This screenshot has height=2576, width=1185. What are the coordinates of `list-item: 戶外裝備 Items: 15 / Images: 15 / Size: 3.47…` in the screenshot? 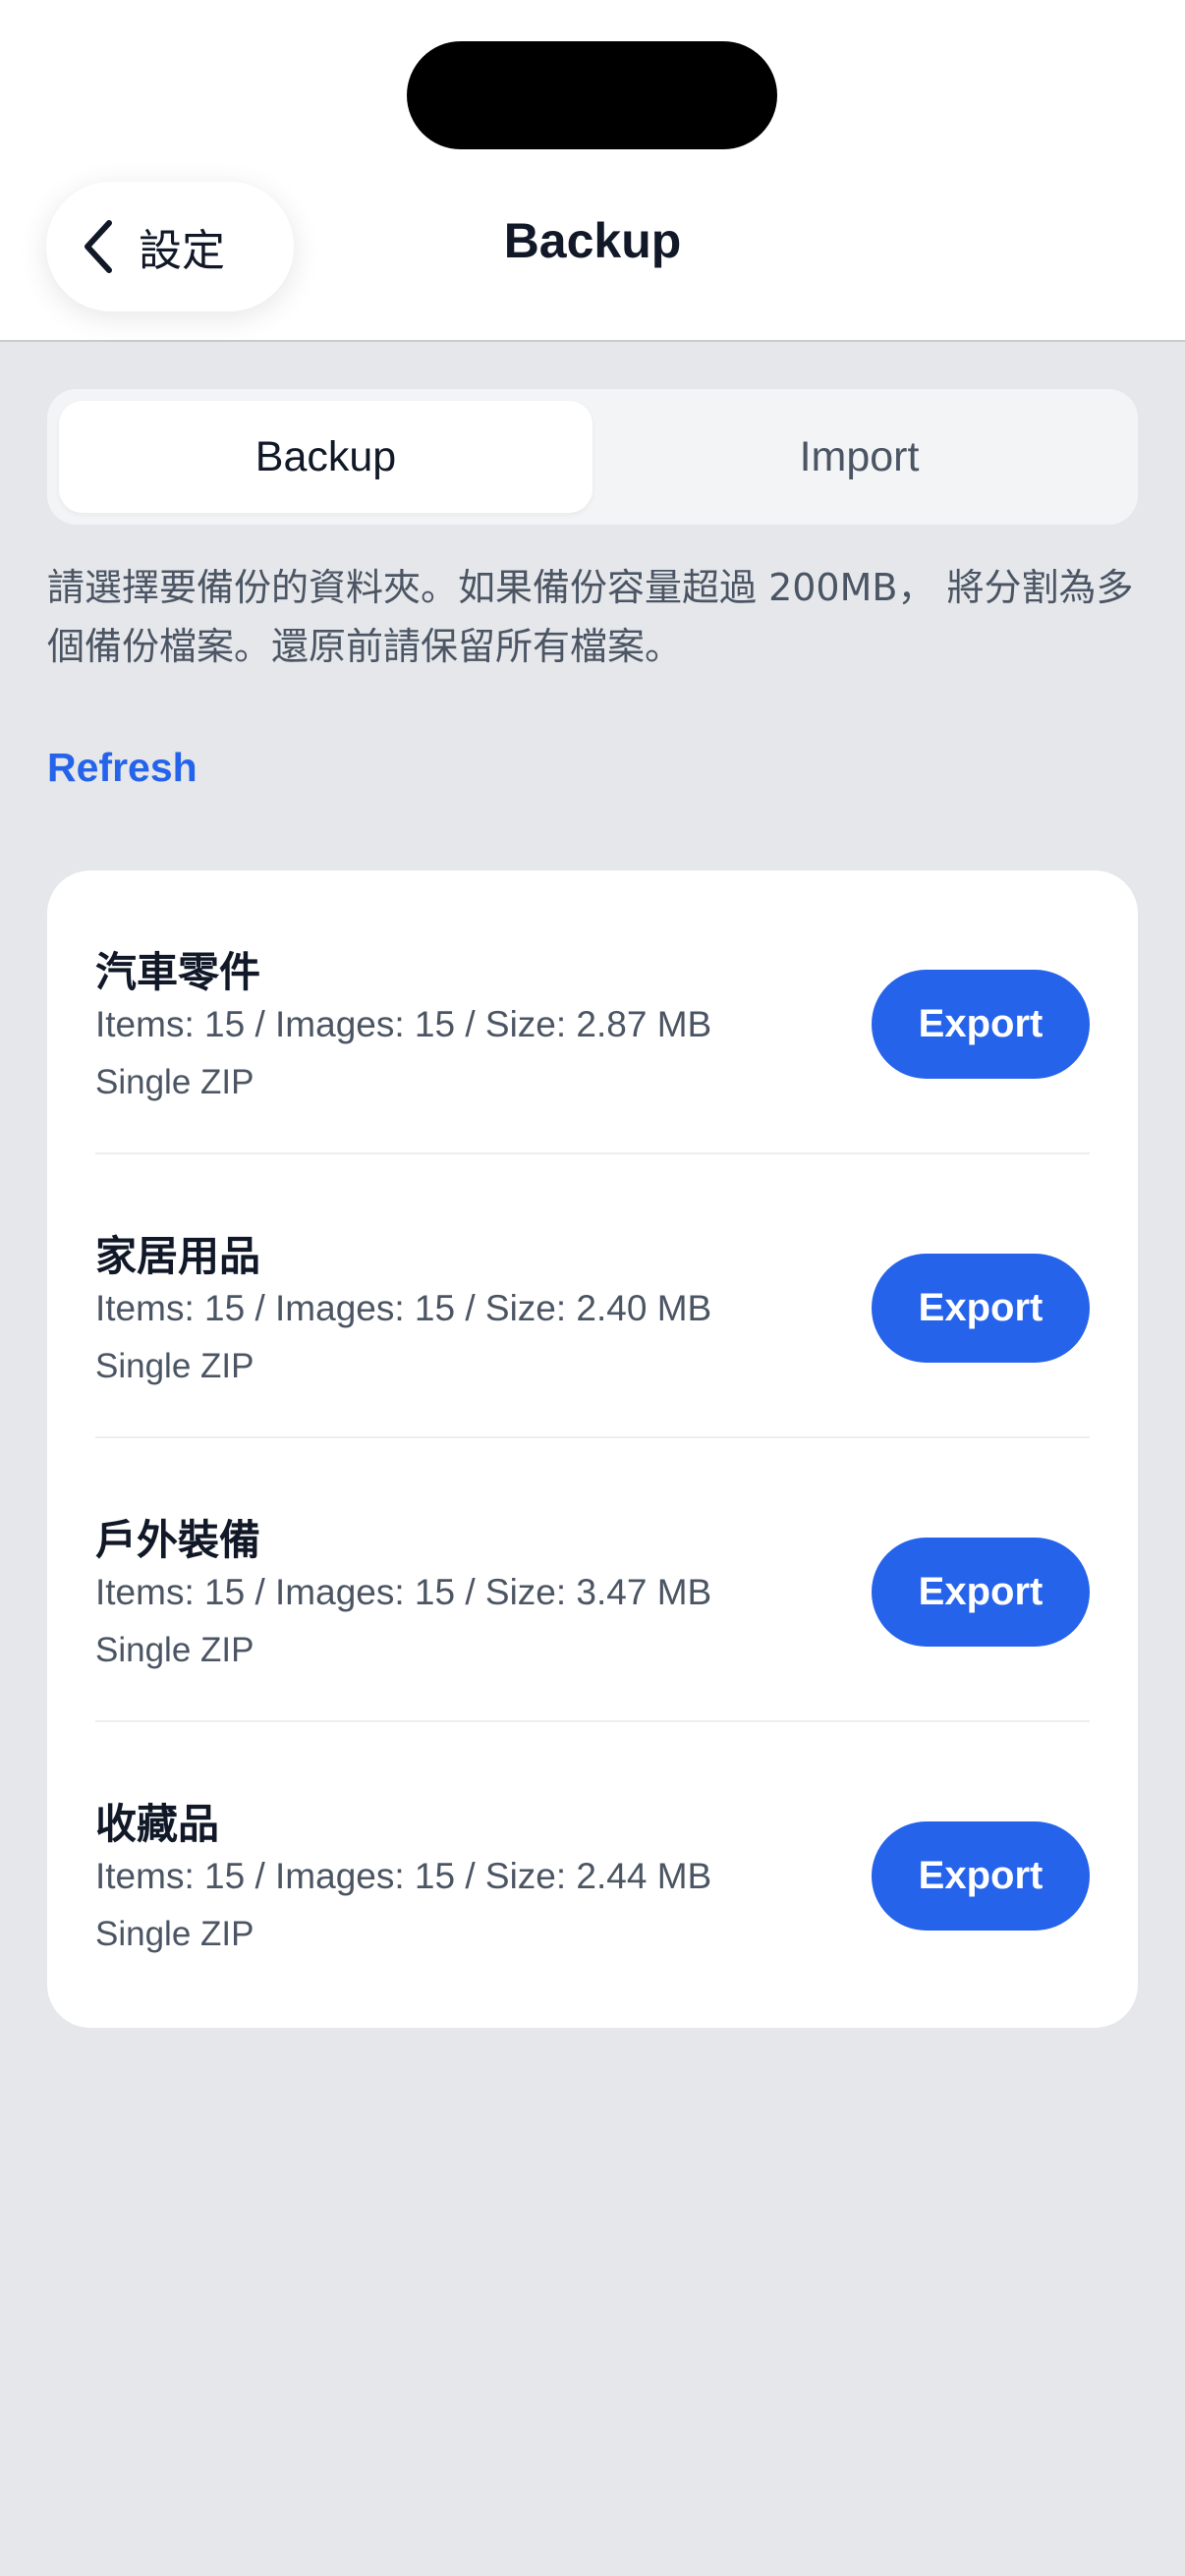 It's located at (592, 1580).